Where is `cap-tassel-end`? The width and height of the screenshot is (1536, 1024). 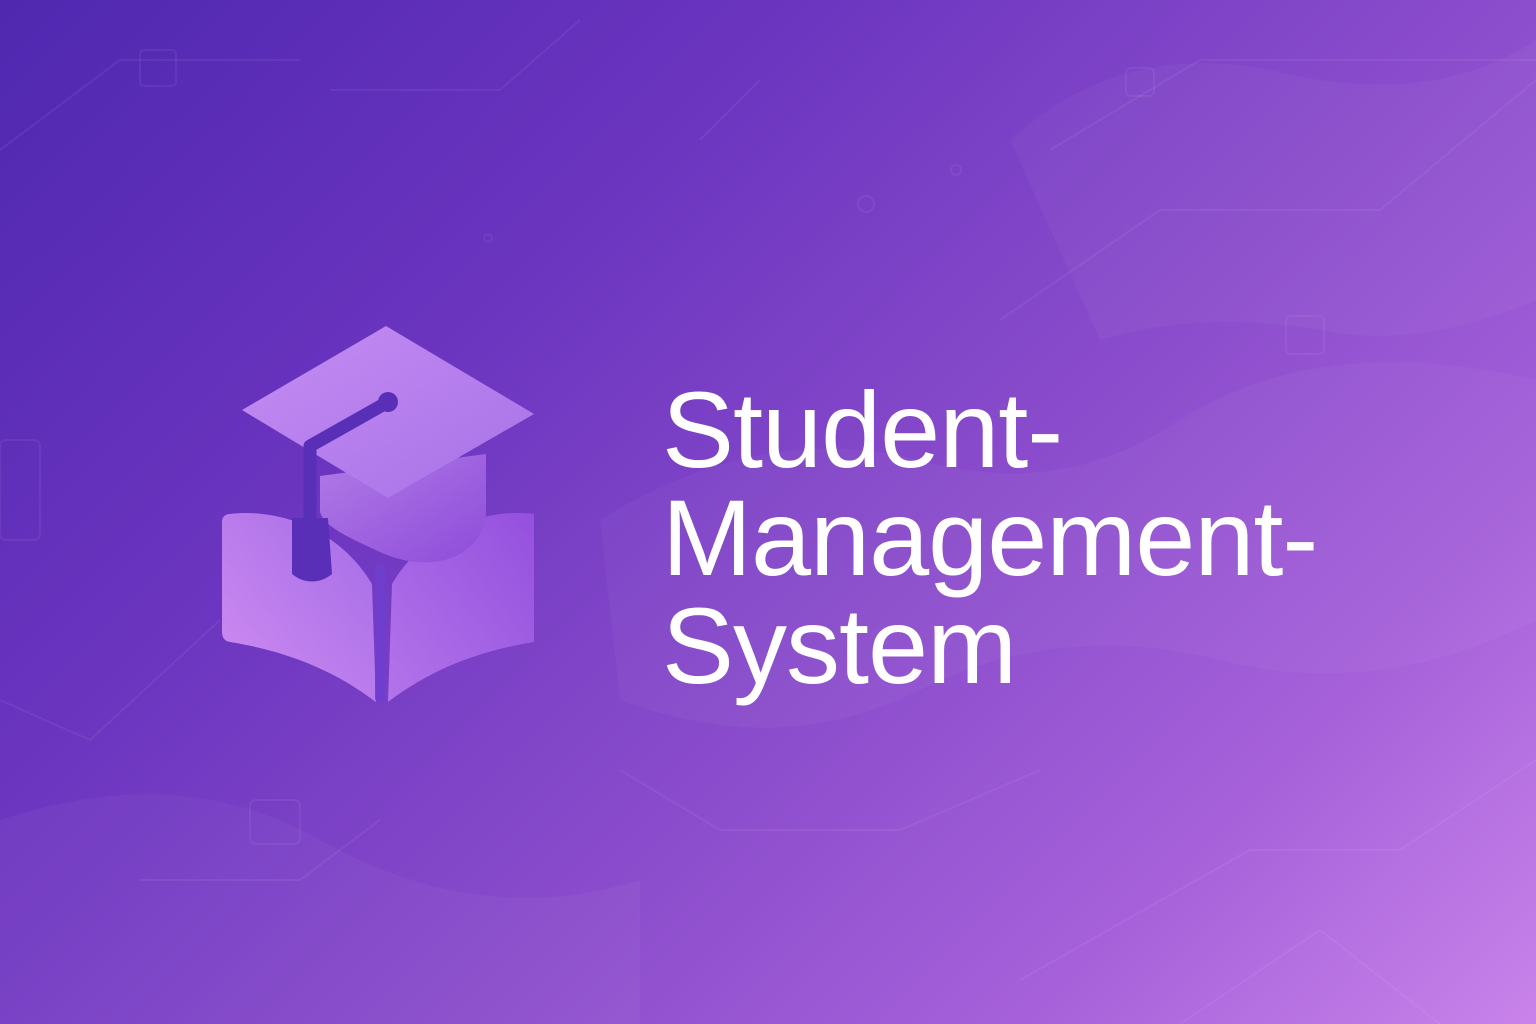
cap-tassel-end is located at coordinates (312, 550).